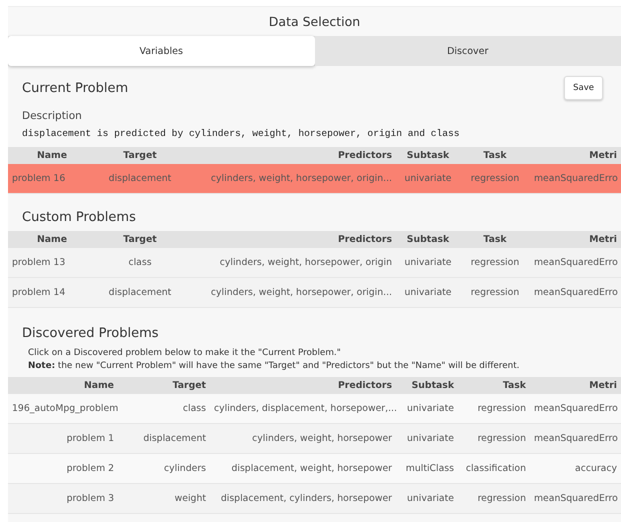 The width and height of the screenshot is (621, 522). Describe the element at coordinates (306, 498) in the screenshot. I see `table-cell-text: displacement, cylinders, horsepower` at that location.